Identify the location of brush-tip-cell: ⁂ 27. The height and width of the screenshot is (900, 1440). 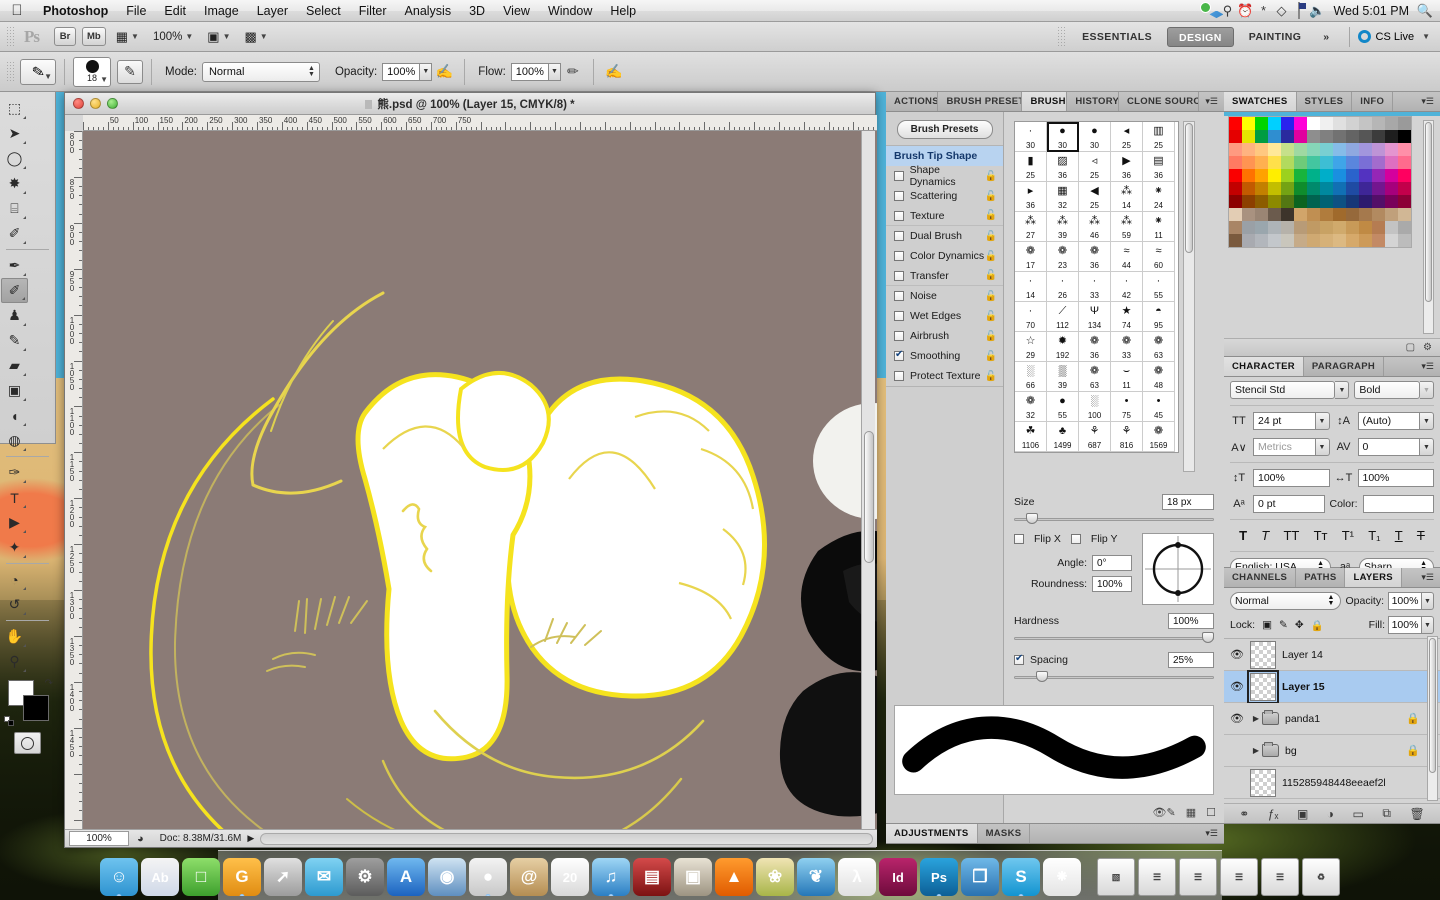
(1031, 227).